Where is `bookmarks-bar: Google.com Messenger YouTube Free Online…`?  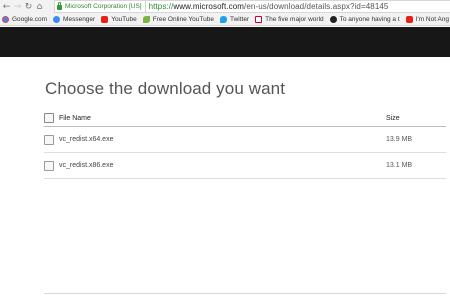
bookmarks-bar: Google.com Messenger YouTube Free Online… is located at coordinates (225, 19).